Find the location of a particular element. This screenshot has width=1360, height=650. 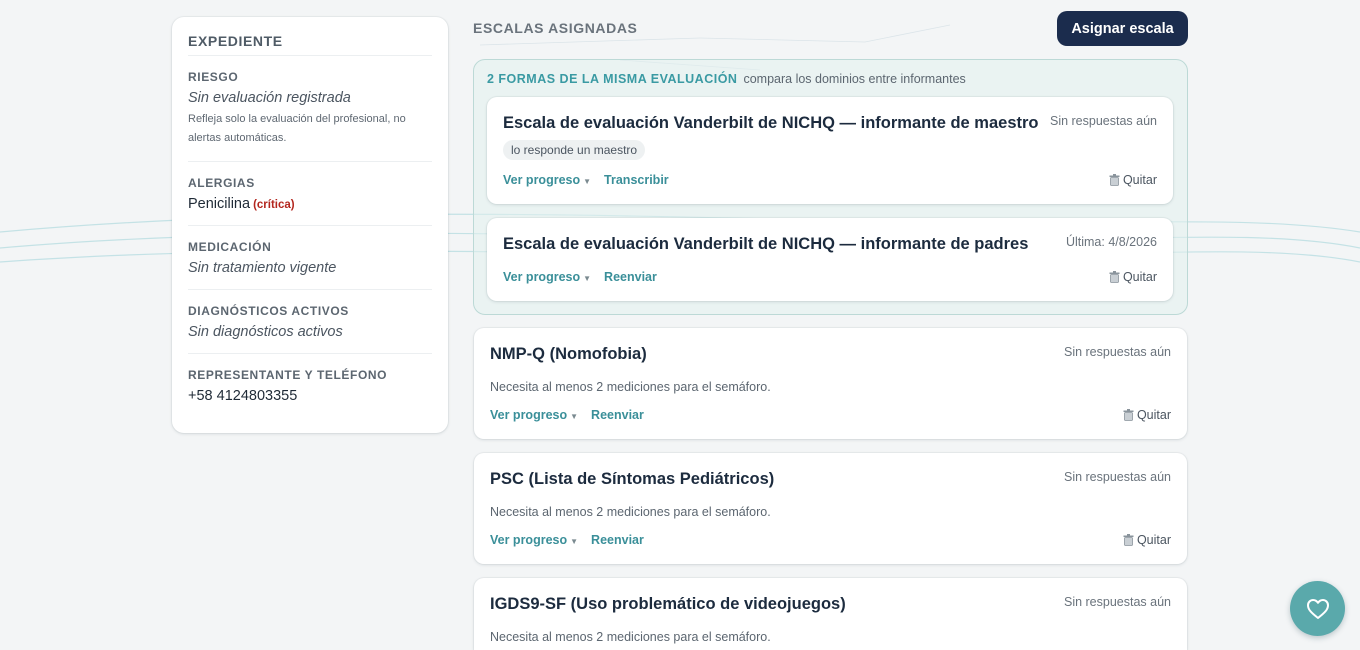

medication-section: MEDICACIÓN Sin tratamiento vigente is located at coordinates (310, 265).